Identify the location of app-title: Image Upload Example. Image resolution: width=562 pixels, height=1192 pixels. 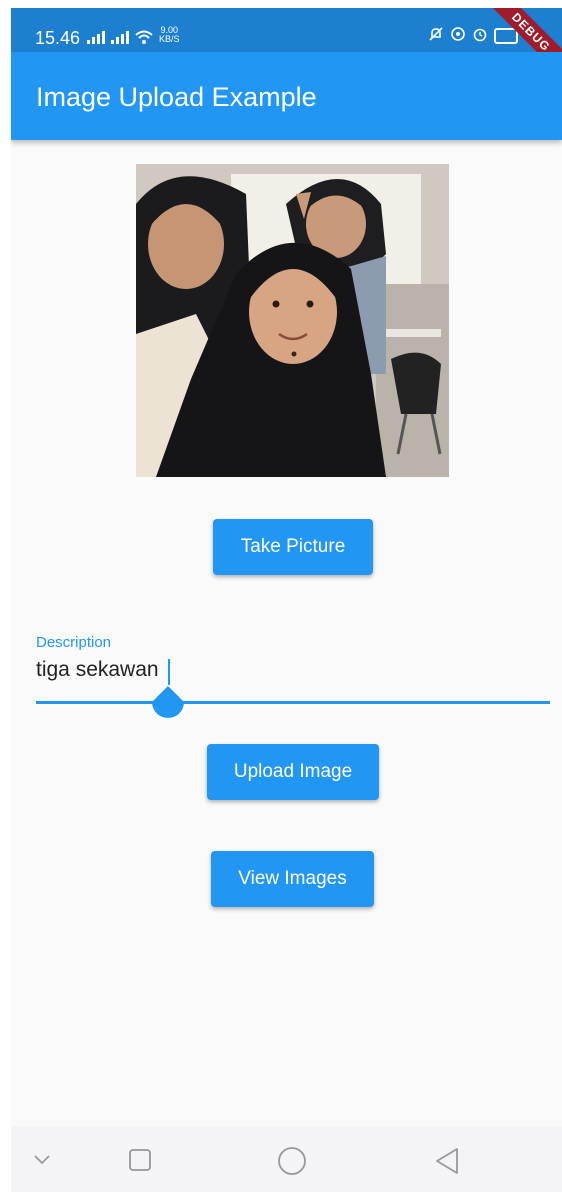
(176, 97).